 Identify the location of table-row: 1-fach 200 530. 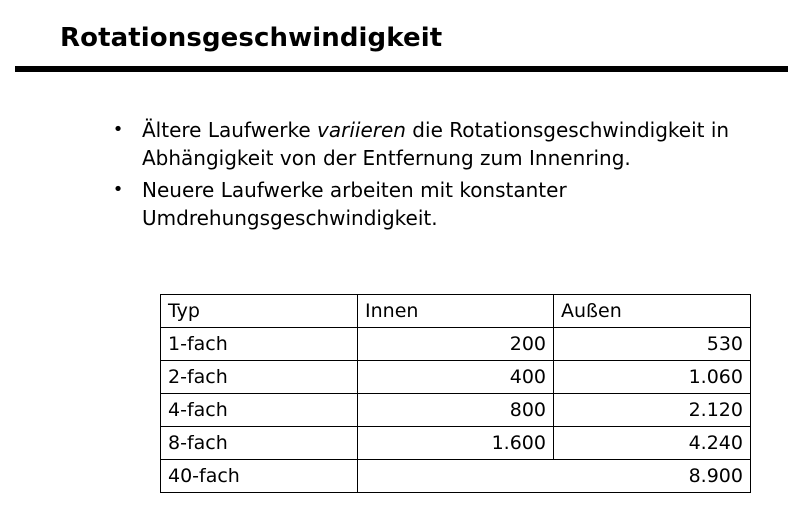
(455, 344).